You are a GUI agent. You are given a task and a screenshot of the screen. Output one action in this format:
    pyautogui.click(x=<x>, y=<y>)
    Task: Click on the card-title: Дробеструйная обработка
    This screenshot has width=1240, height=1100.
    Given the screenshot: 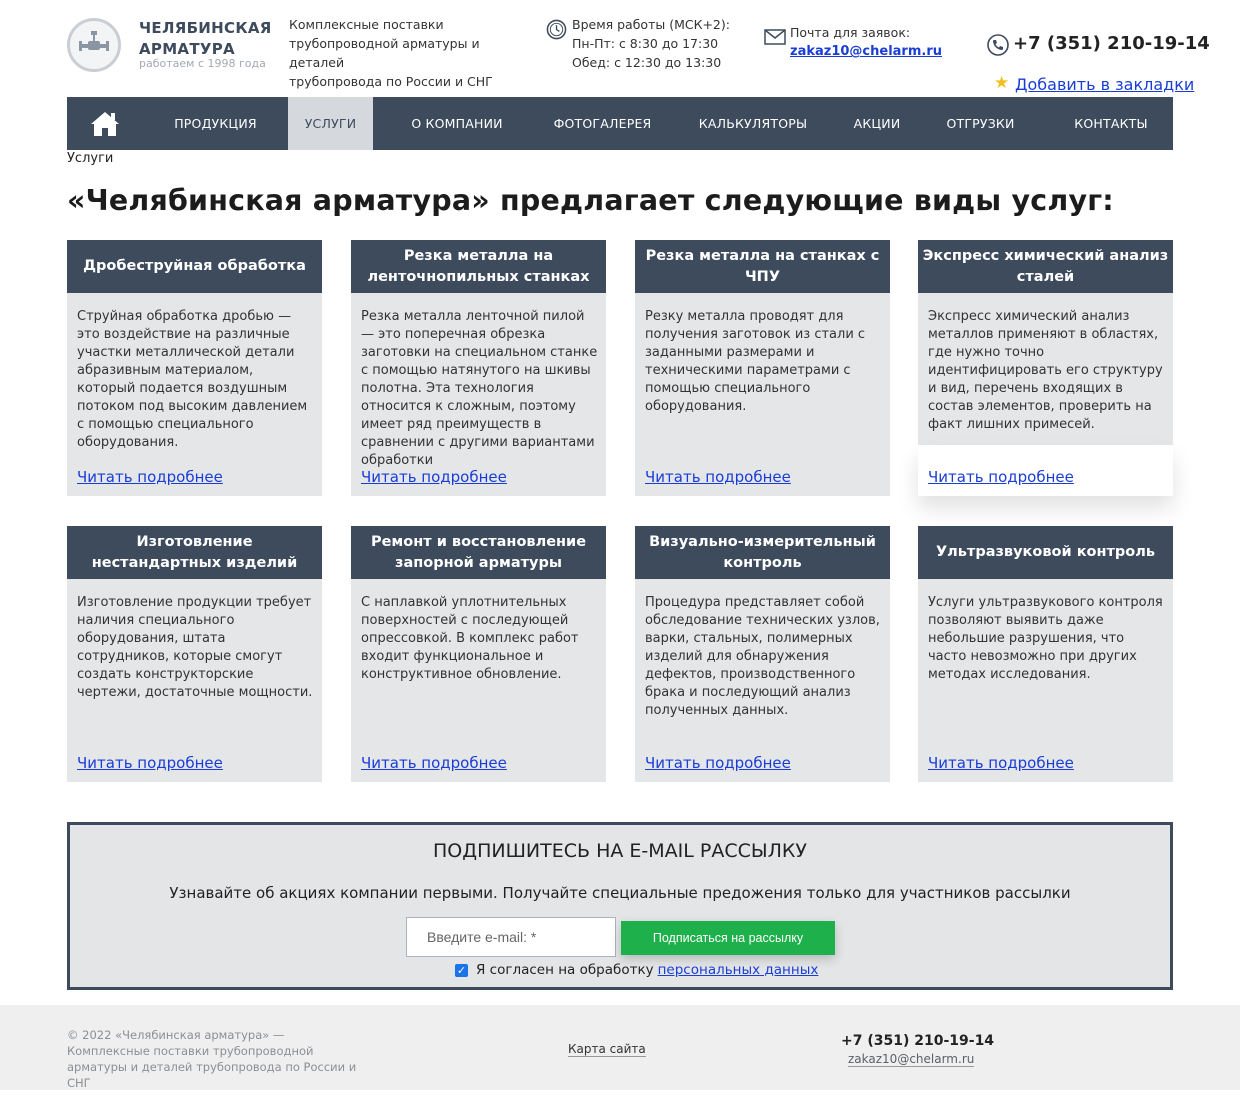 What is the action you would take?
    pyautogui.click(x=194, y=266)
    